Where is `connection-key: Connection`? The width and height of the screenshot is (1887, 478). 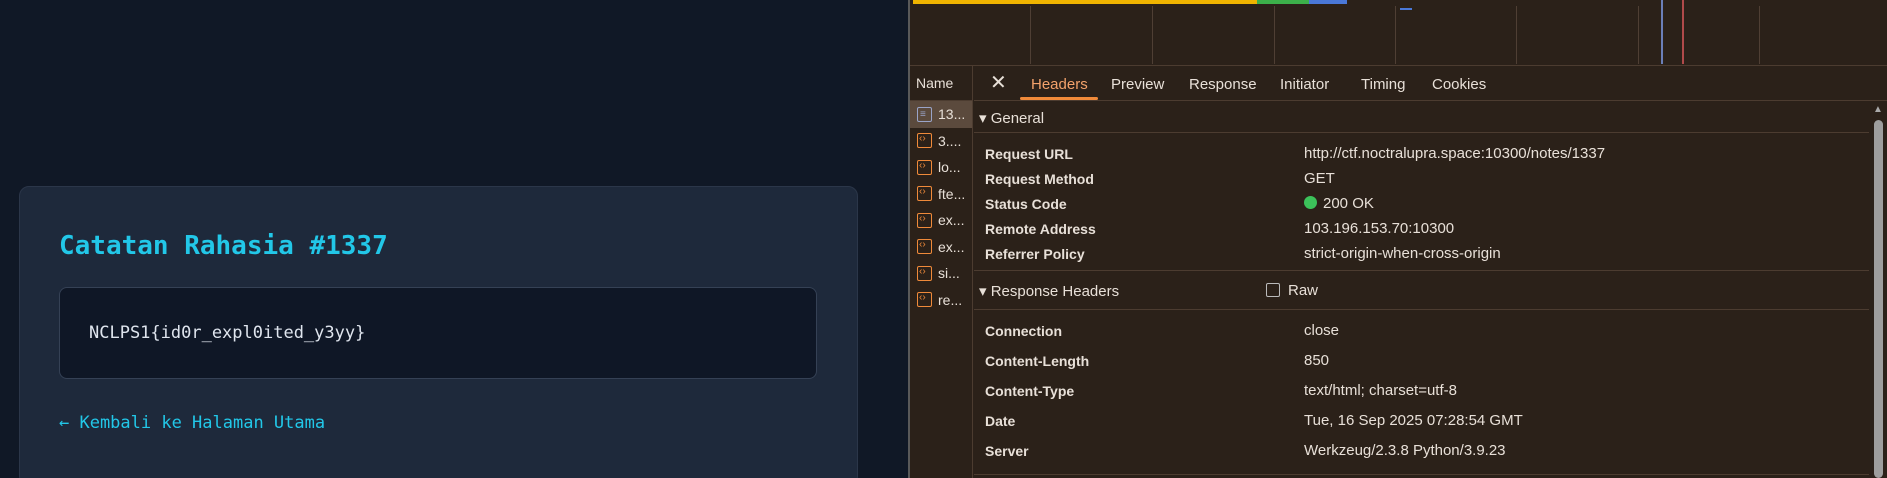
connection-key: Connection is located at coordinates (1023, 331).